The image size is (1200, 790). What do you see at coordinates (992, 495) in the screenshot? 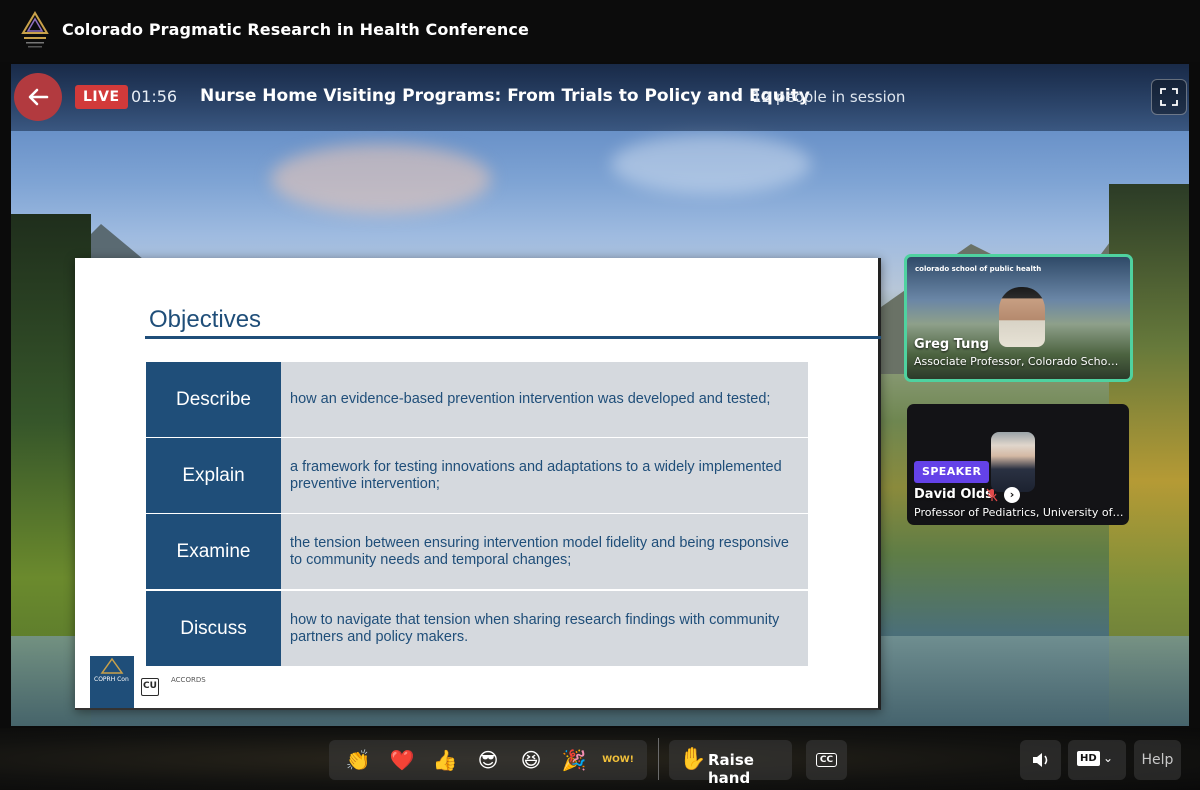
I see `mic-muted-icon` at bounding box center [992, 495].